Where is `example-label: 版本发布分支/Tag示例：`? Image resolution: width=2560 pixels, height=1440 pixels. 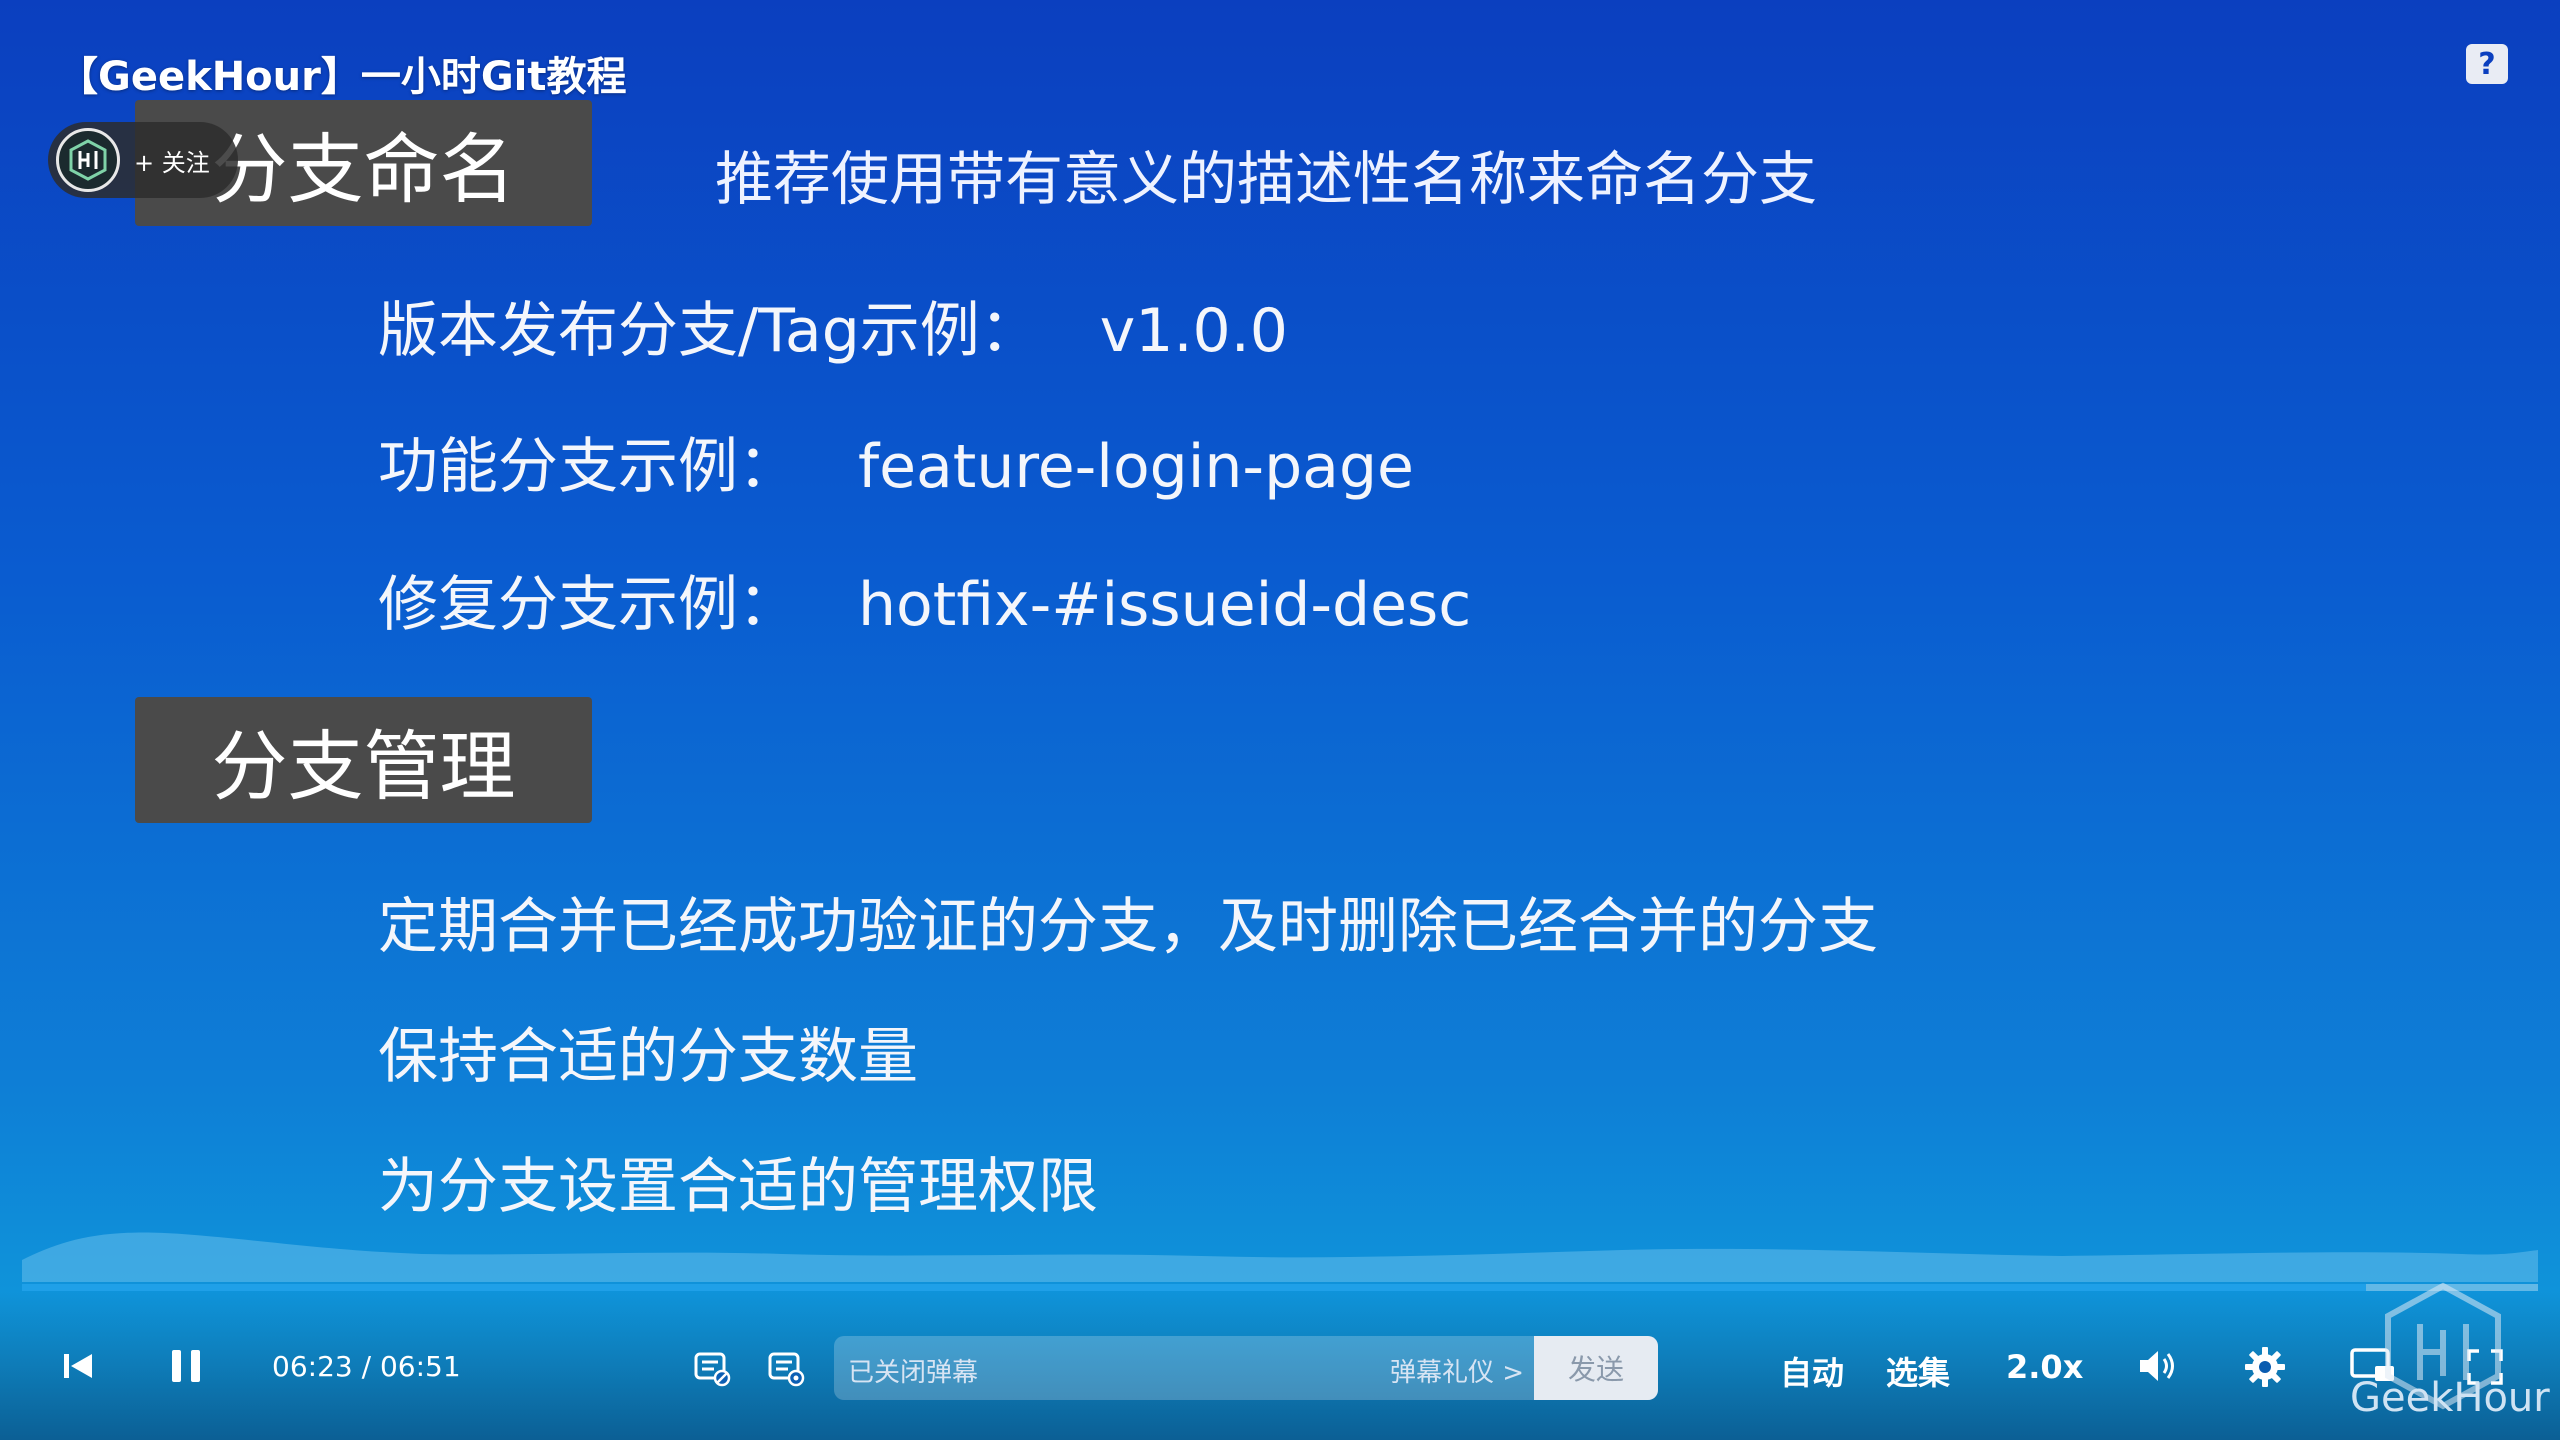
example-label: 版本发布分支/Tag示例： is located at coordinates (709, 331).